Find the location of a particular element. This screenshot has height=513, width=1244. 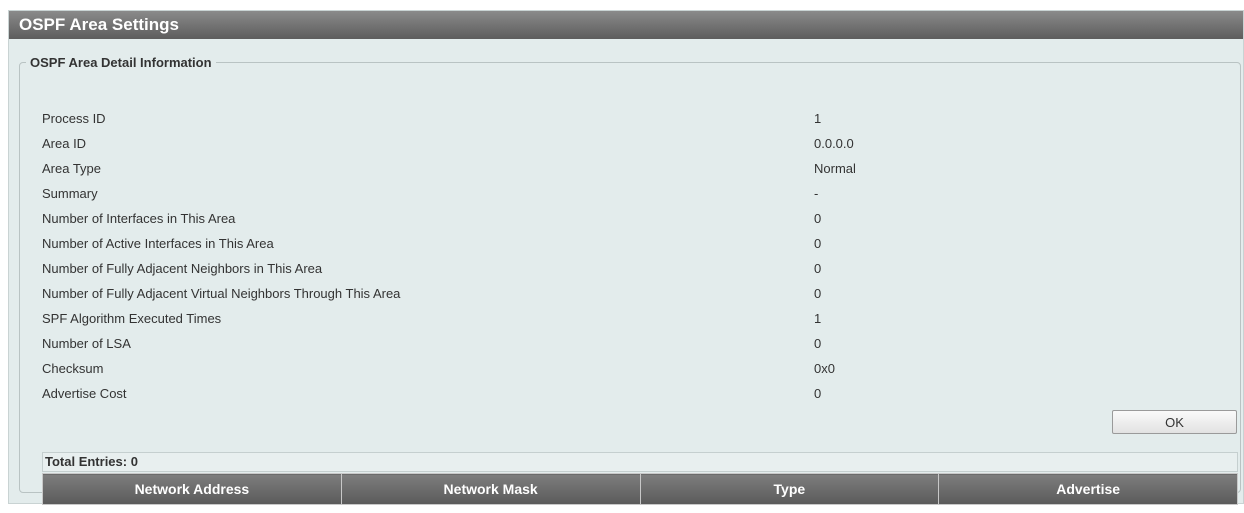

detail-value: Normal is located at coordinates (835, 168).